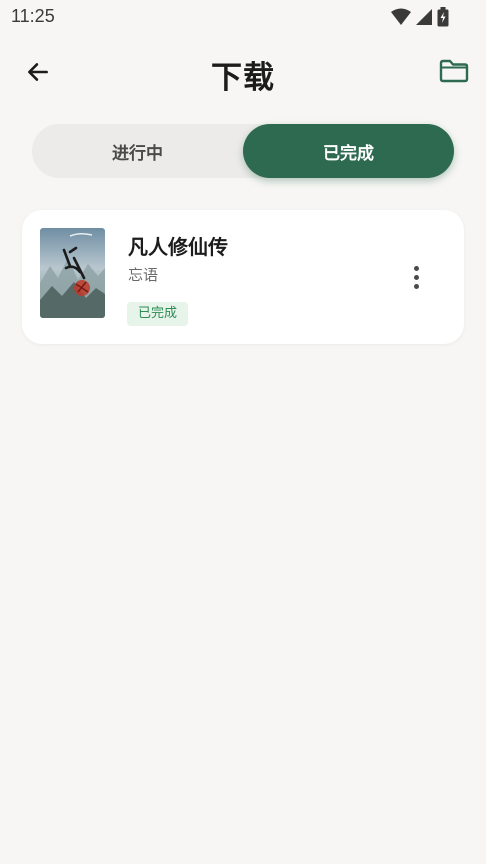  What do you see at coordinates (72, 273) in the screenshot?
I see `book-cover` at bounding box center [72, 273].